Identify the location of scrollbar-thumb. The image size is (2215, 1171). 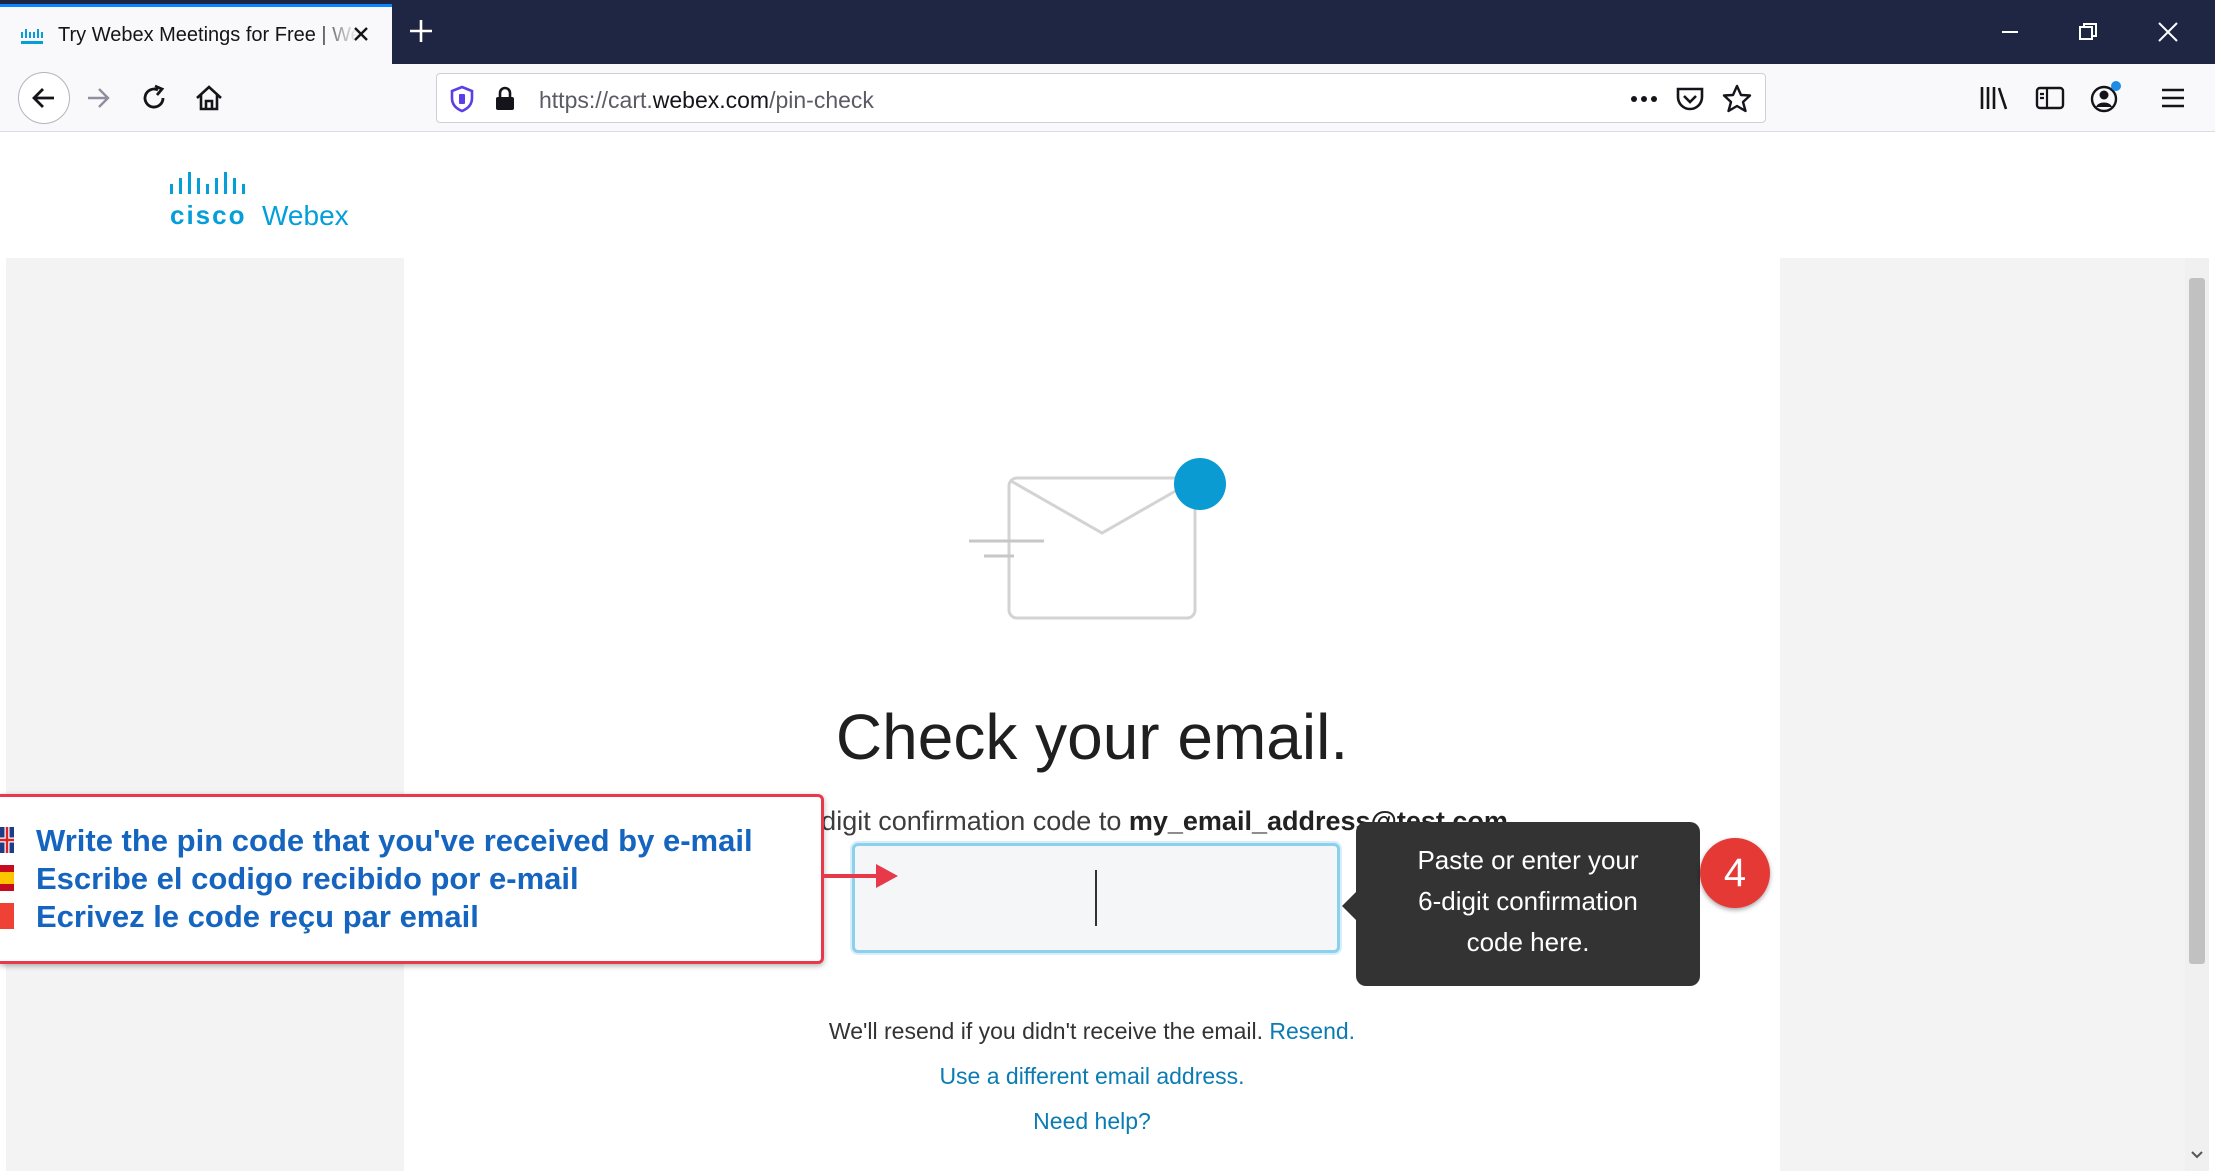
(2197, 621).